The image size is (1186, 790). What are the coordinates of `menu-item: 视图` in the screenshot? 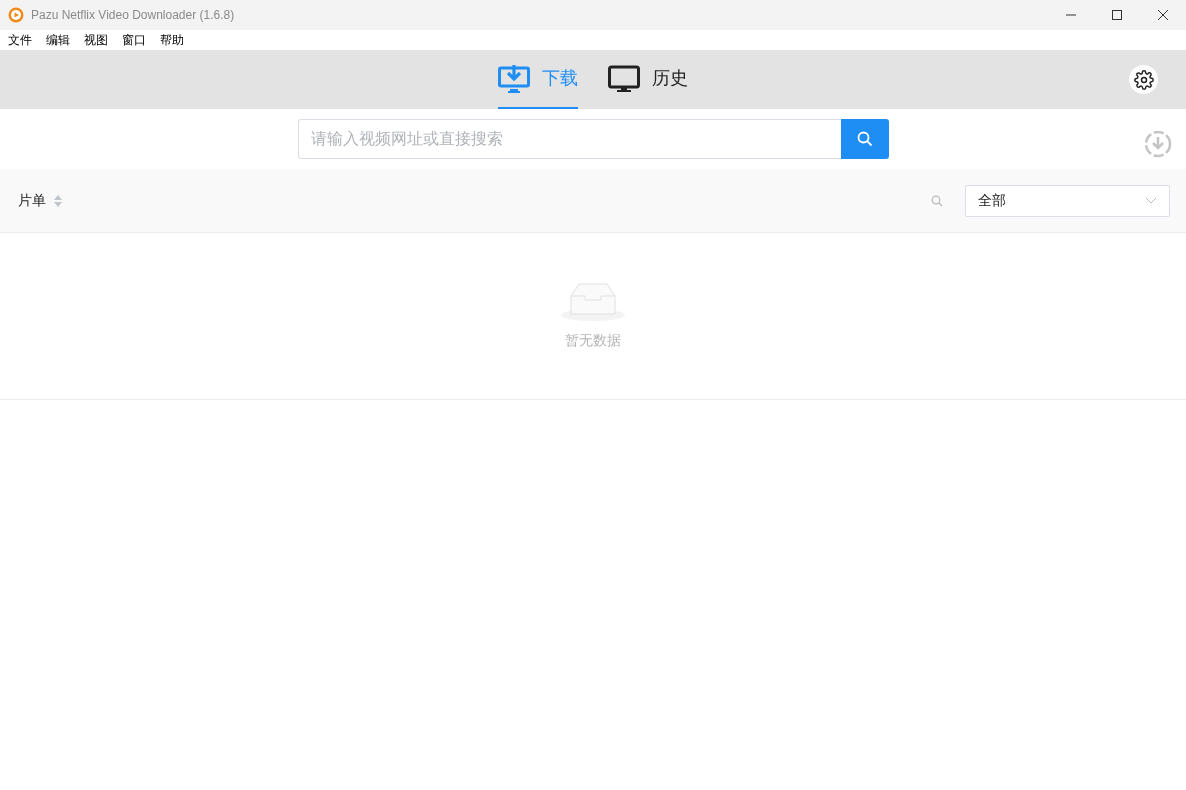 It's located at (96, 40).